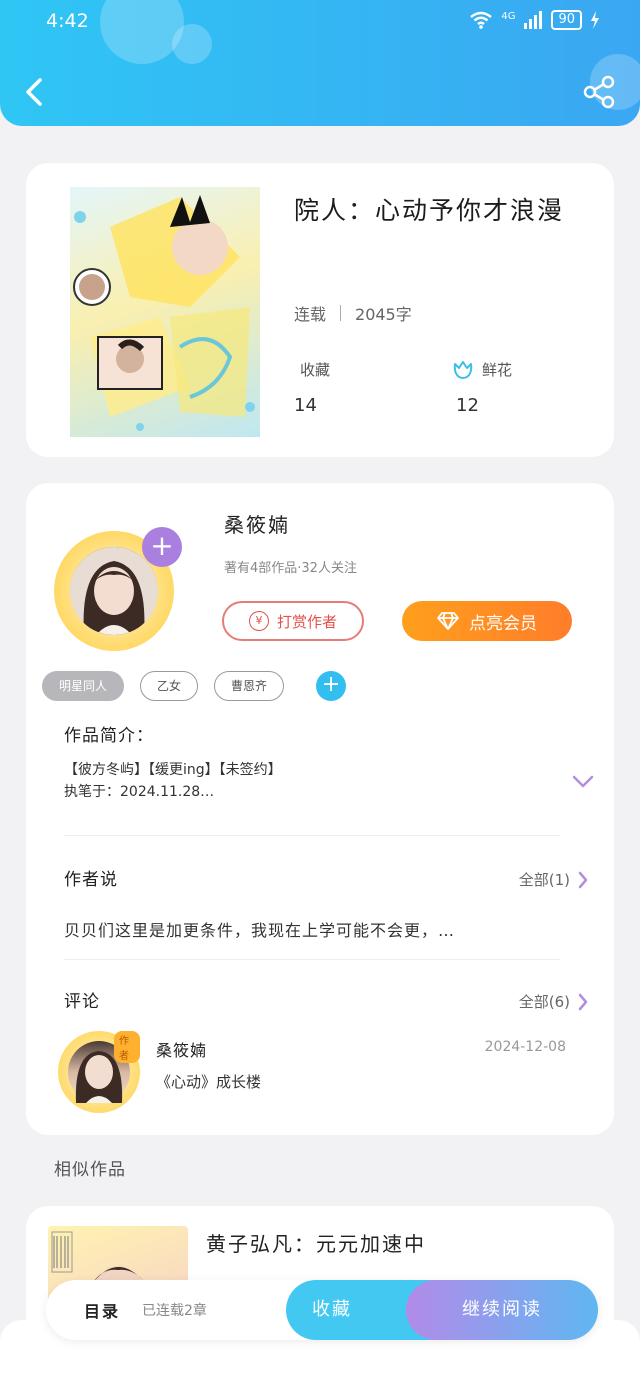 The width and height of the screenshot is (640, 1387). What do you see at coordinates (249, 686) in the screenshot?
I see `tag-item: 曹恩齐` at bounding box center [249, 686].